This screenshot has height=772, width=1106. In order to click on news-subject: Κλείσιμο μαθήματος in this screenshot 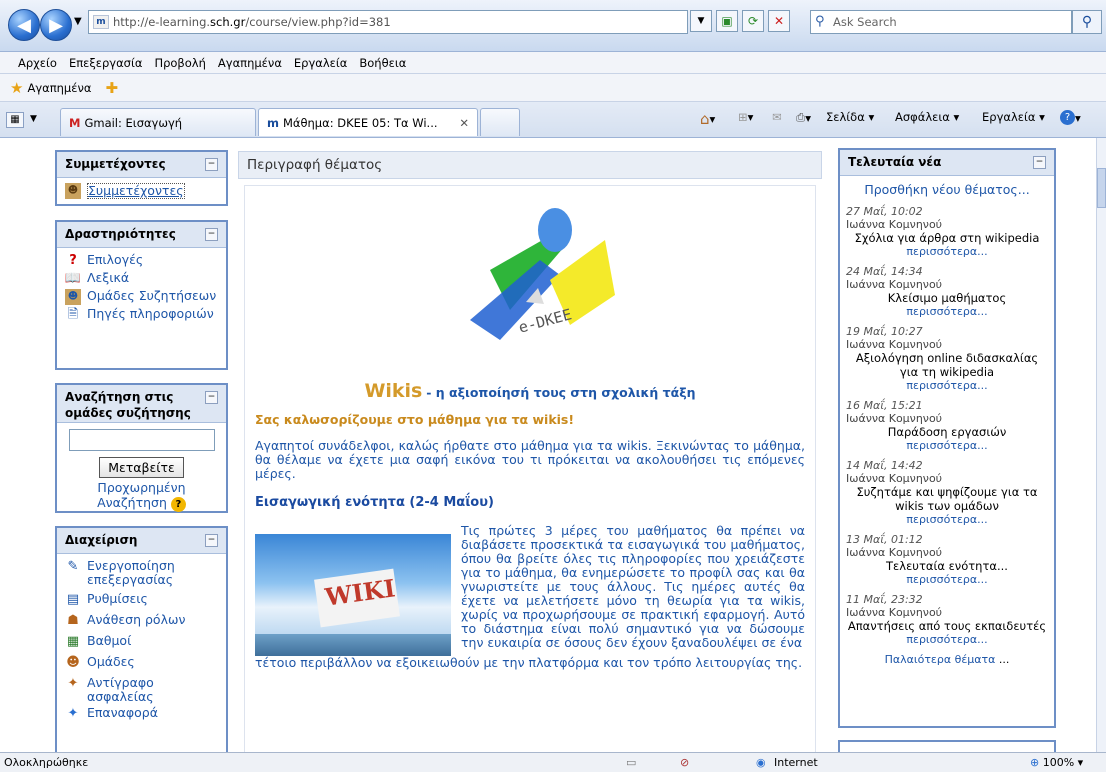, I will do `click(947, 298)`.